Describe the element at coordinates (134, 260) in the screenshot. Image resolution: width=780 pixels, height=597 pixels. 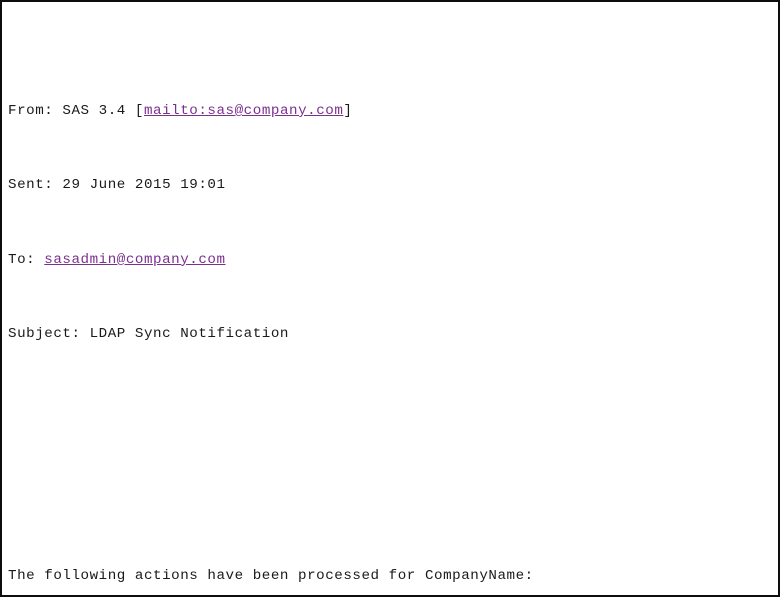
I see `to-address-link: sasadmin@company.com` at that location.